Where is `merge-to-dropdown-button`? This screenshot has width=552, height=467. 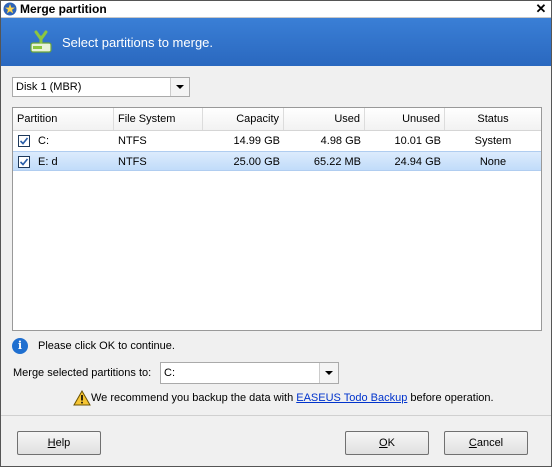 merge-to-dropdown-button is located at coordinates (328, 373).